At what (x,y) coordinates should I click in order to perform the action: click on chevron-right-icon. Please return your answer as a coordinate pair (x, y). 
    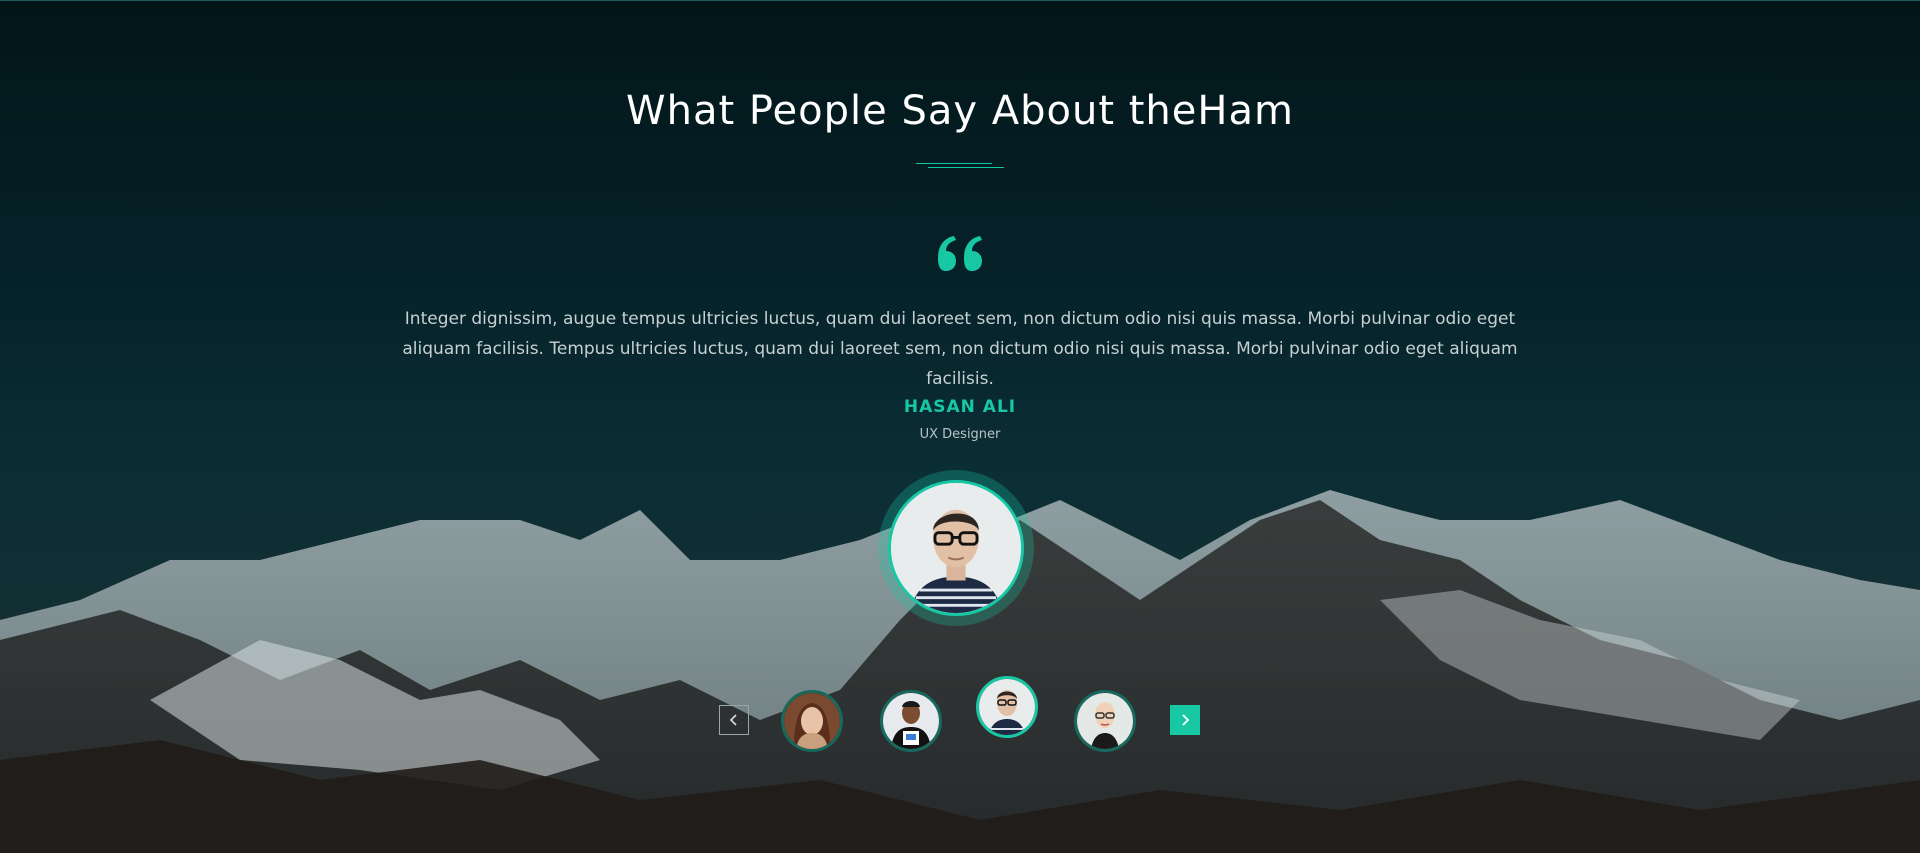
    Looking at the image, I should click on (1186, 720).